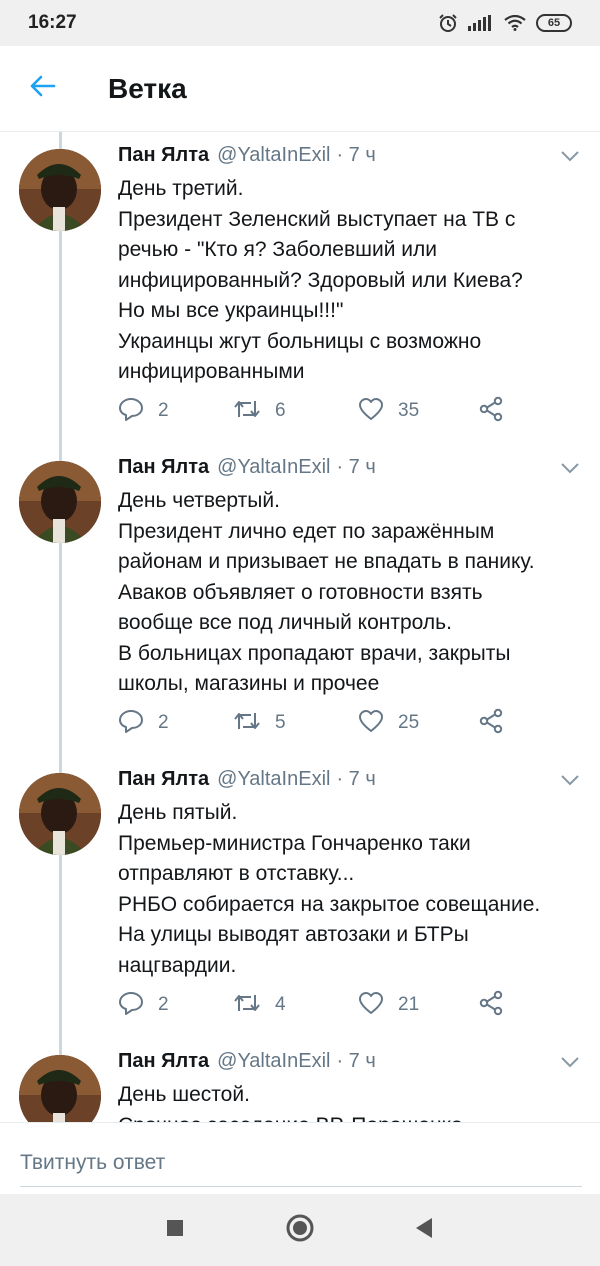 The height and width of the screenshot is (1266, 600). I want to click on recents-square-icon, so click(175, 1230).